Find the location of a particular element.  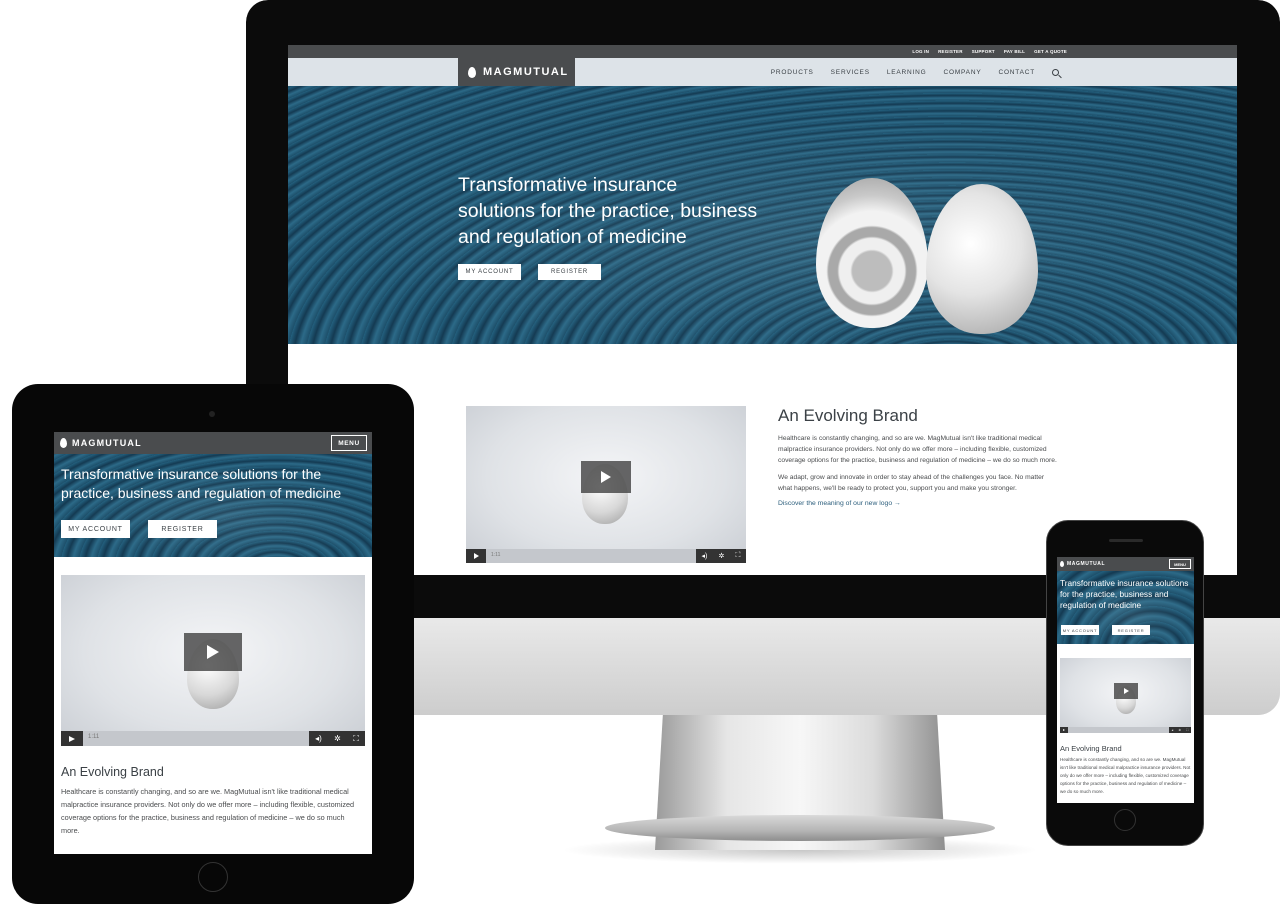

utility-link-register: REGISTER is located at coordinates (950, 51).